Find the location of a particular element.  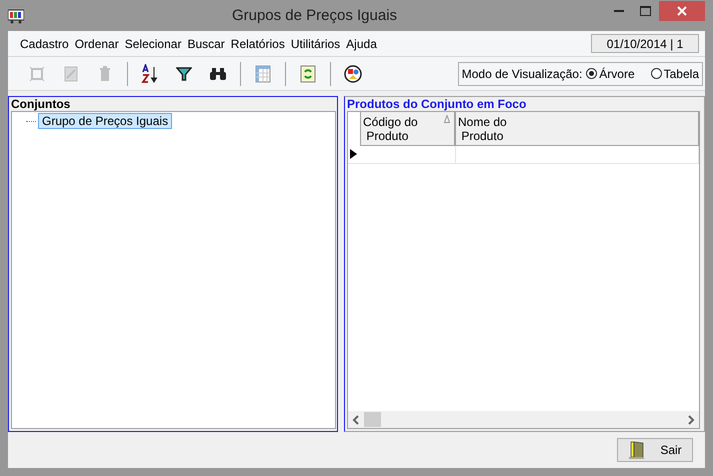

menu-item: Utilitários is located at coordinates (315, 43).